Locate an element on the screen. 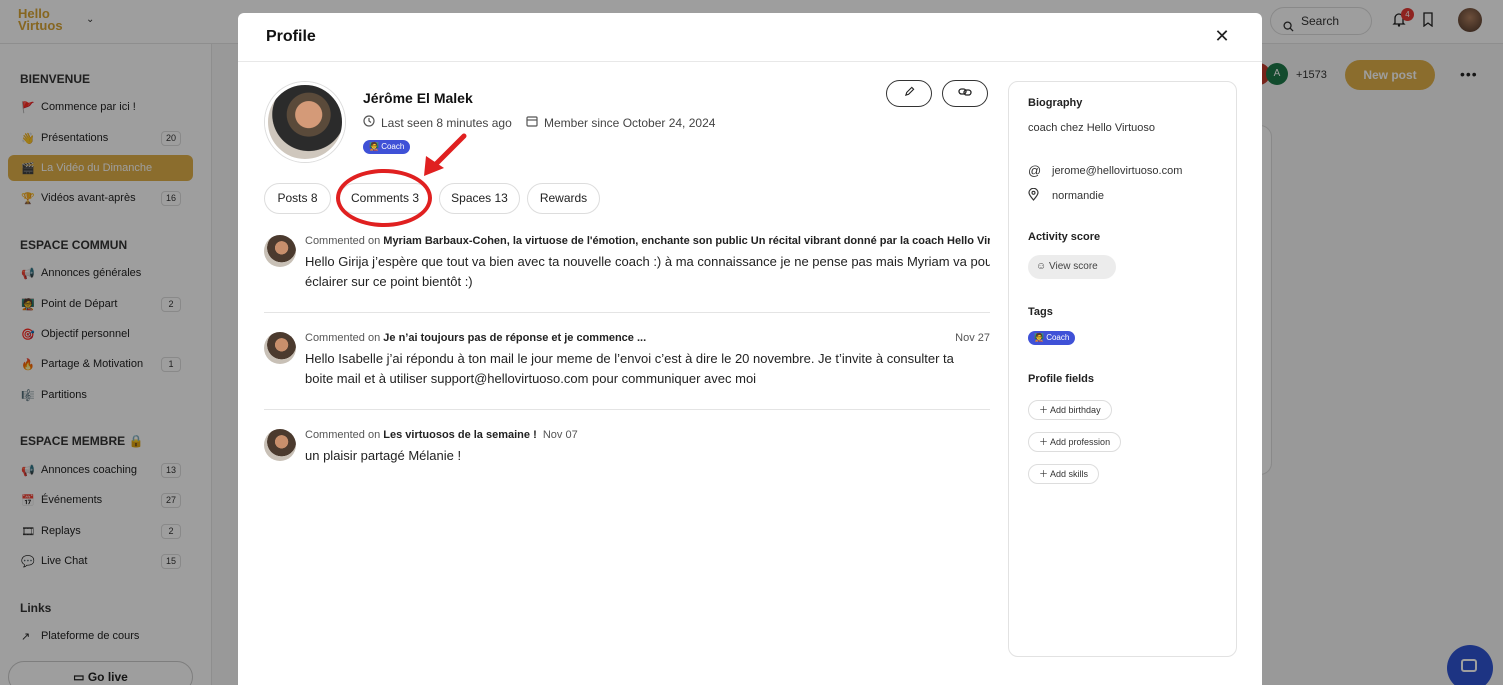 This screenshot has width=1503, height=685. tab-posts: Posts 8 is located at coordinates (297, 198).